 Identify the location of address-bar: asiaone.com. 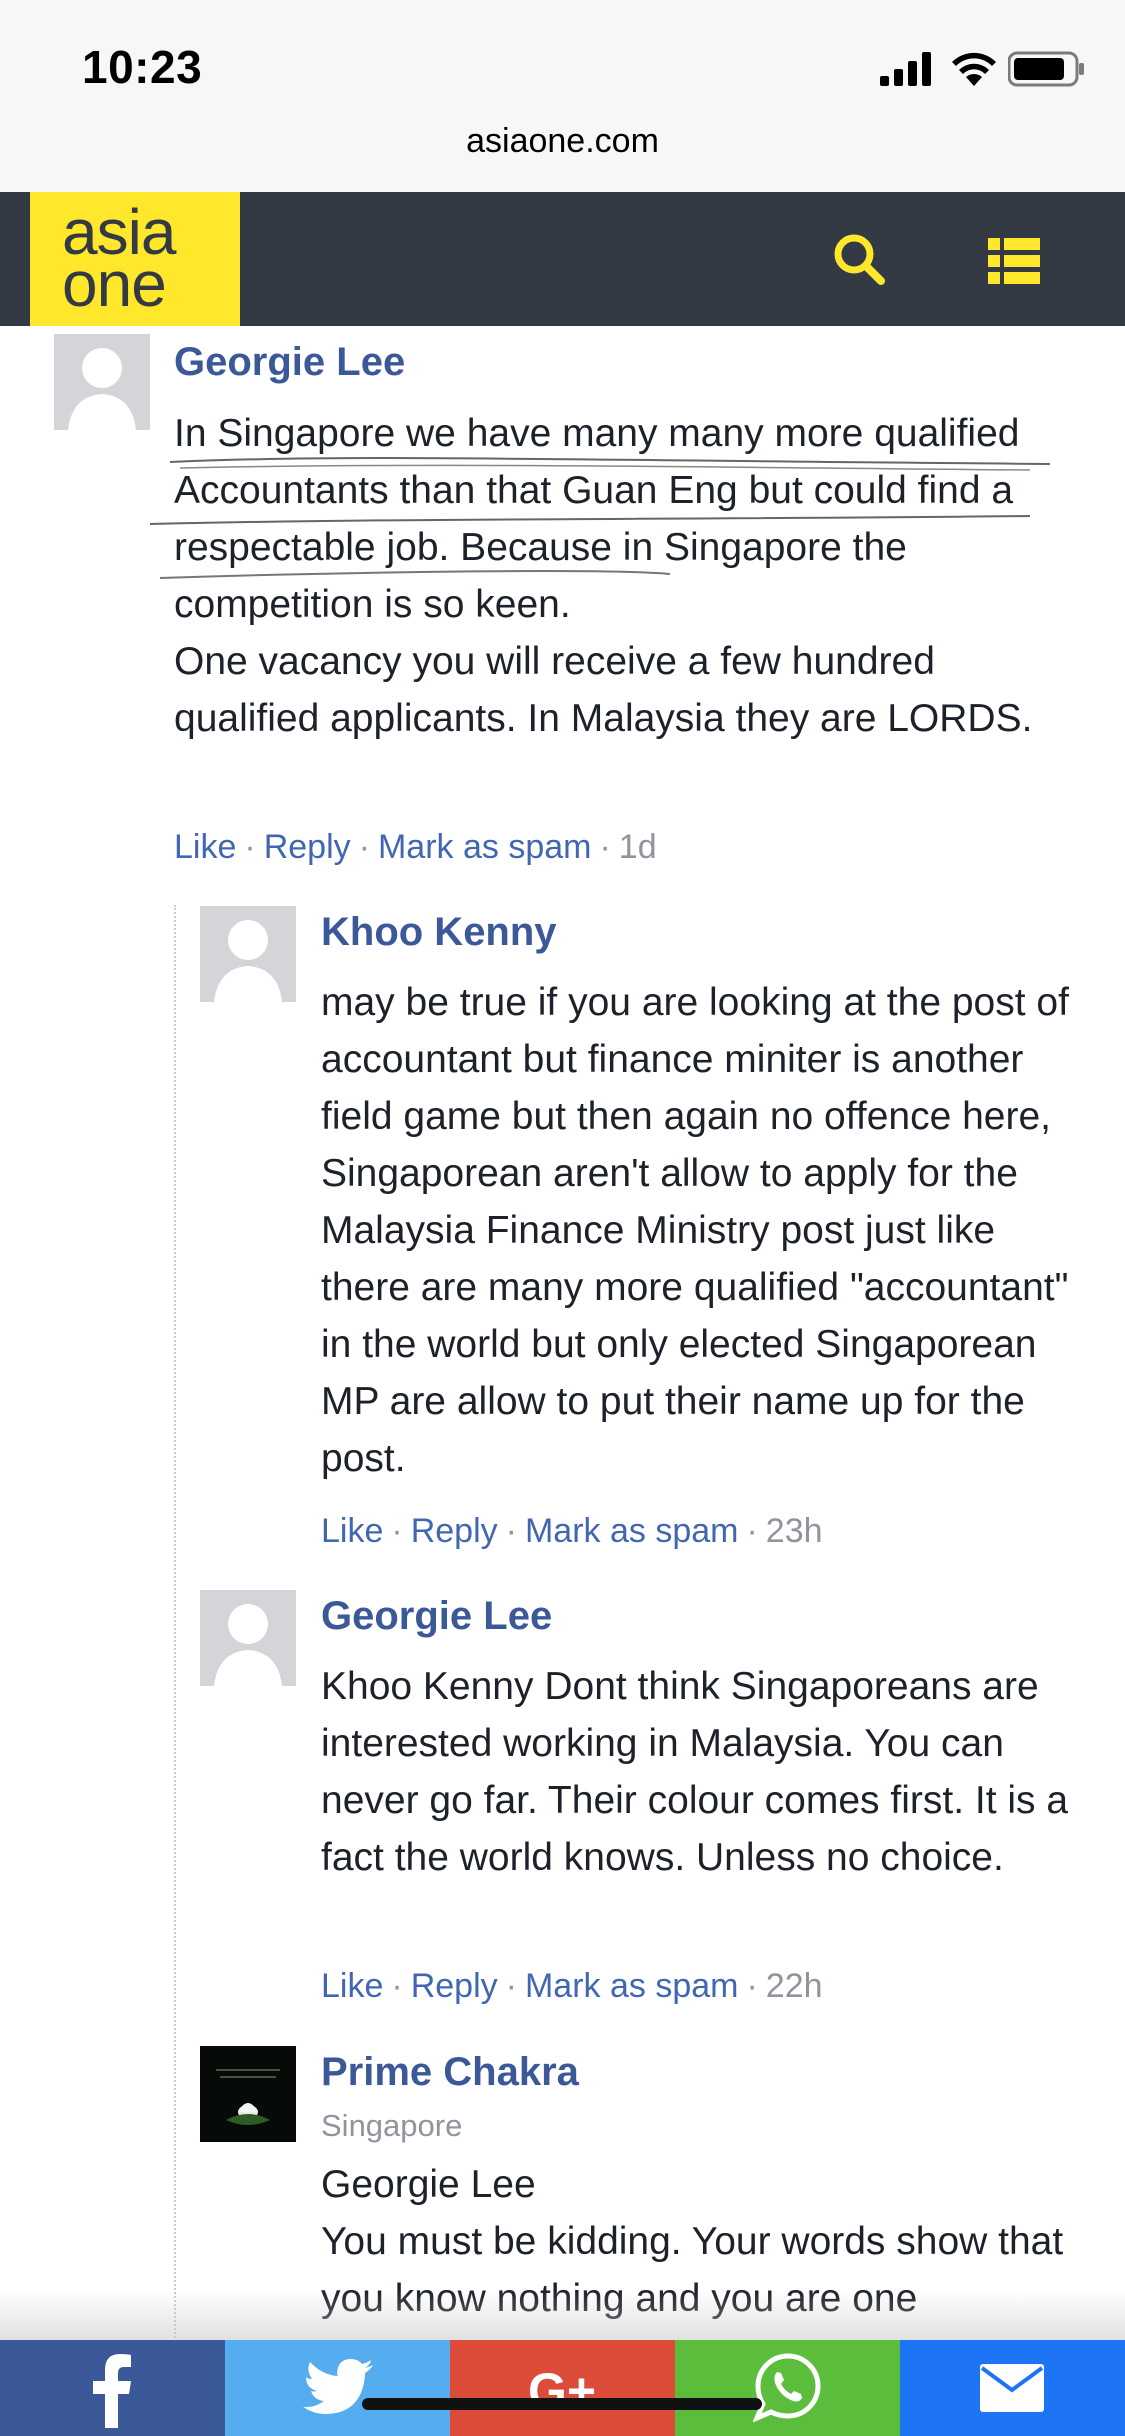
(562, 156).